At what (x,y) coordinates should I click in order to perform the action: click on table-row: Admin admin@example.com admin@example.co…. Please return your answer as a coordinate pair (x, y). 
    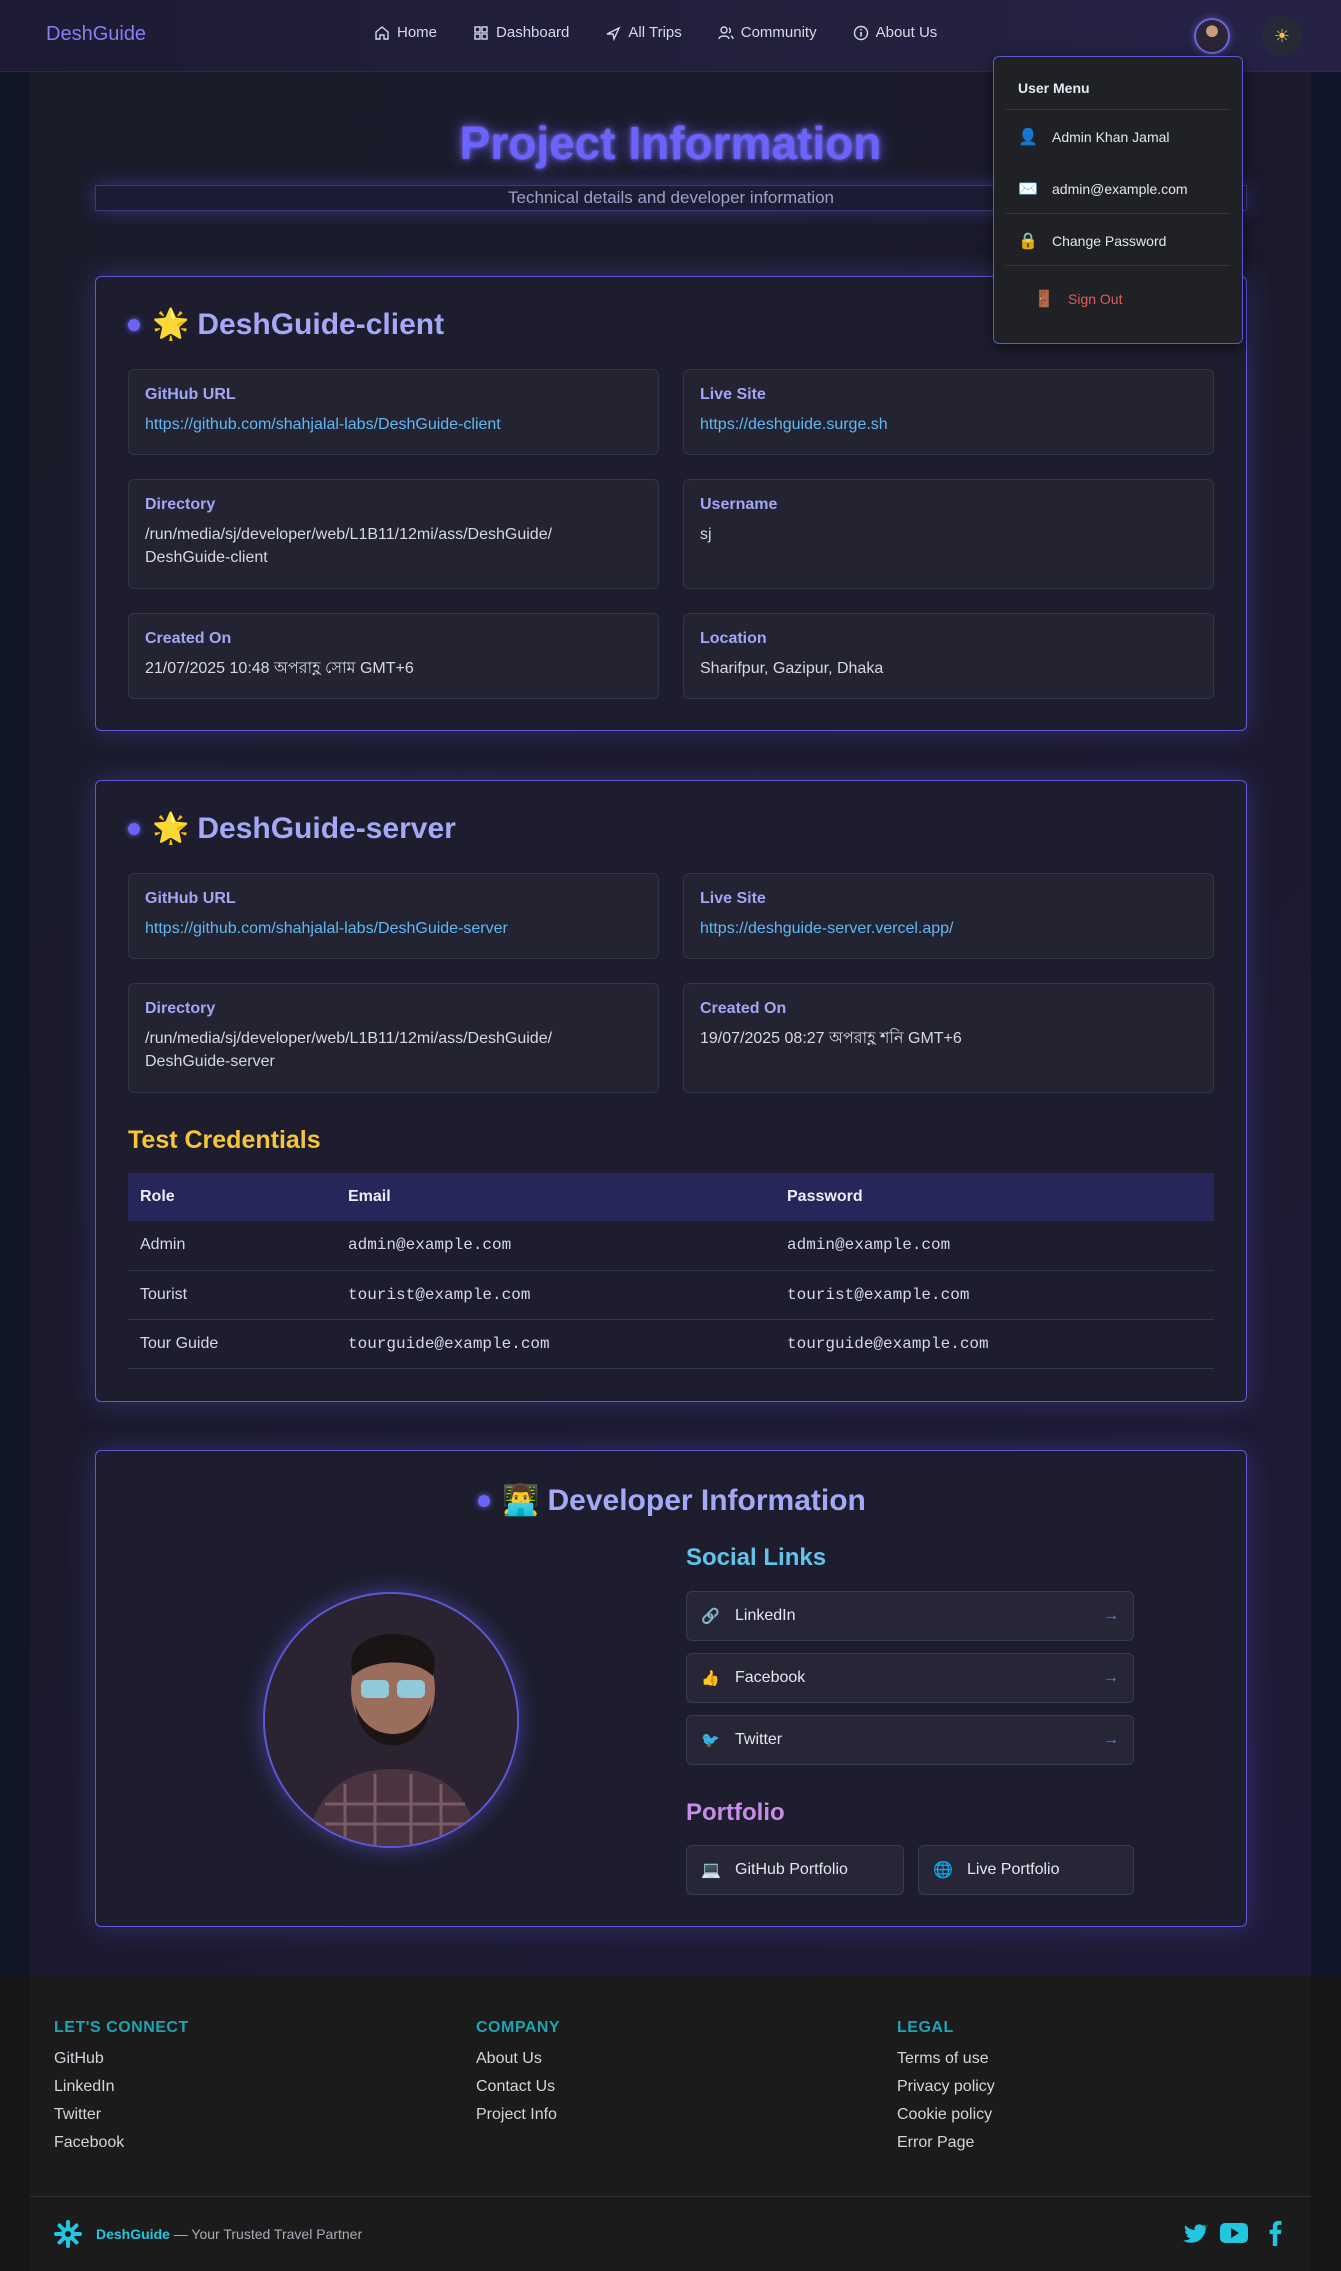
    Looking at the image, I should click on (671, 1246).